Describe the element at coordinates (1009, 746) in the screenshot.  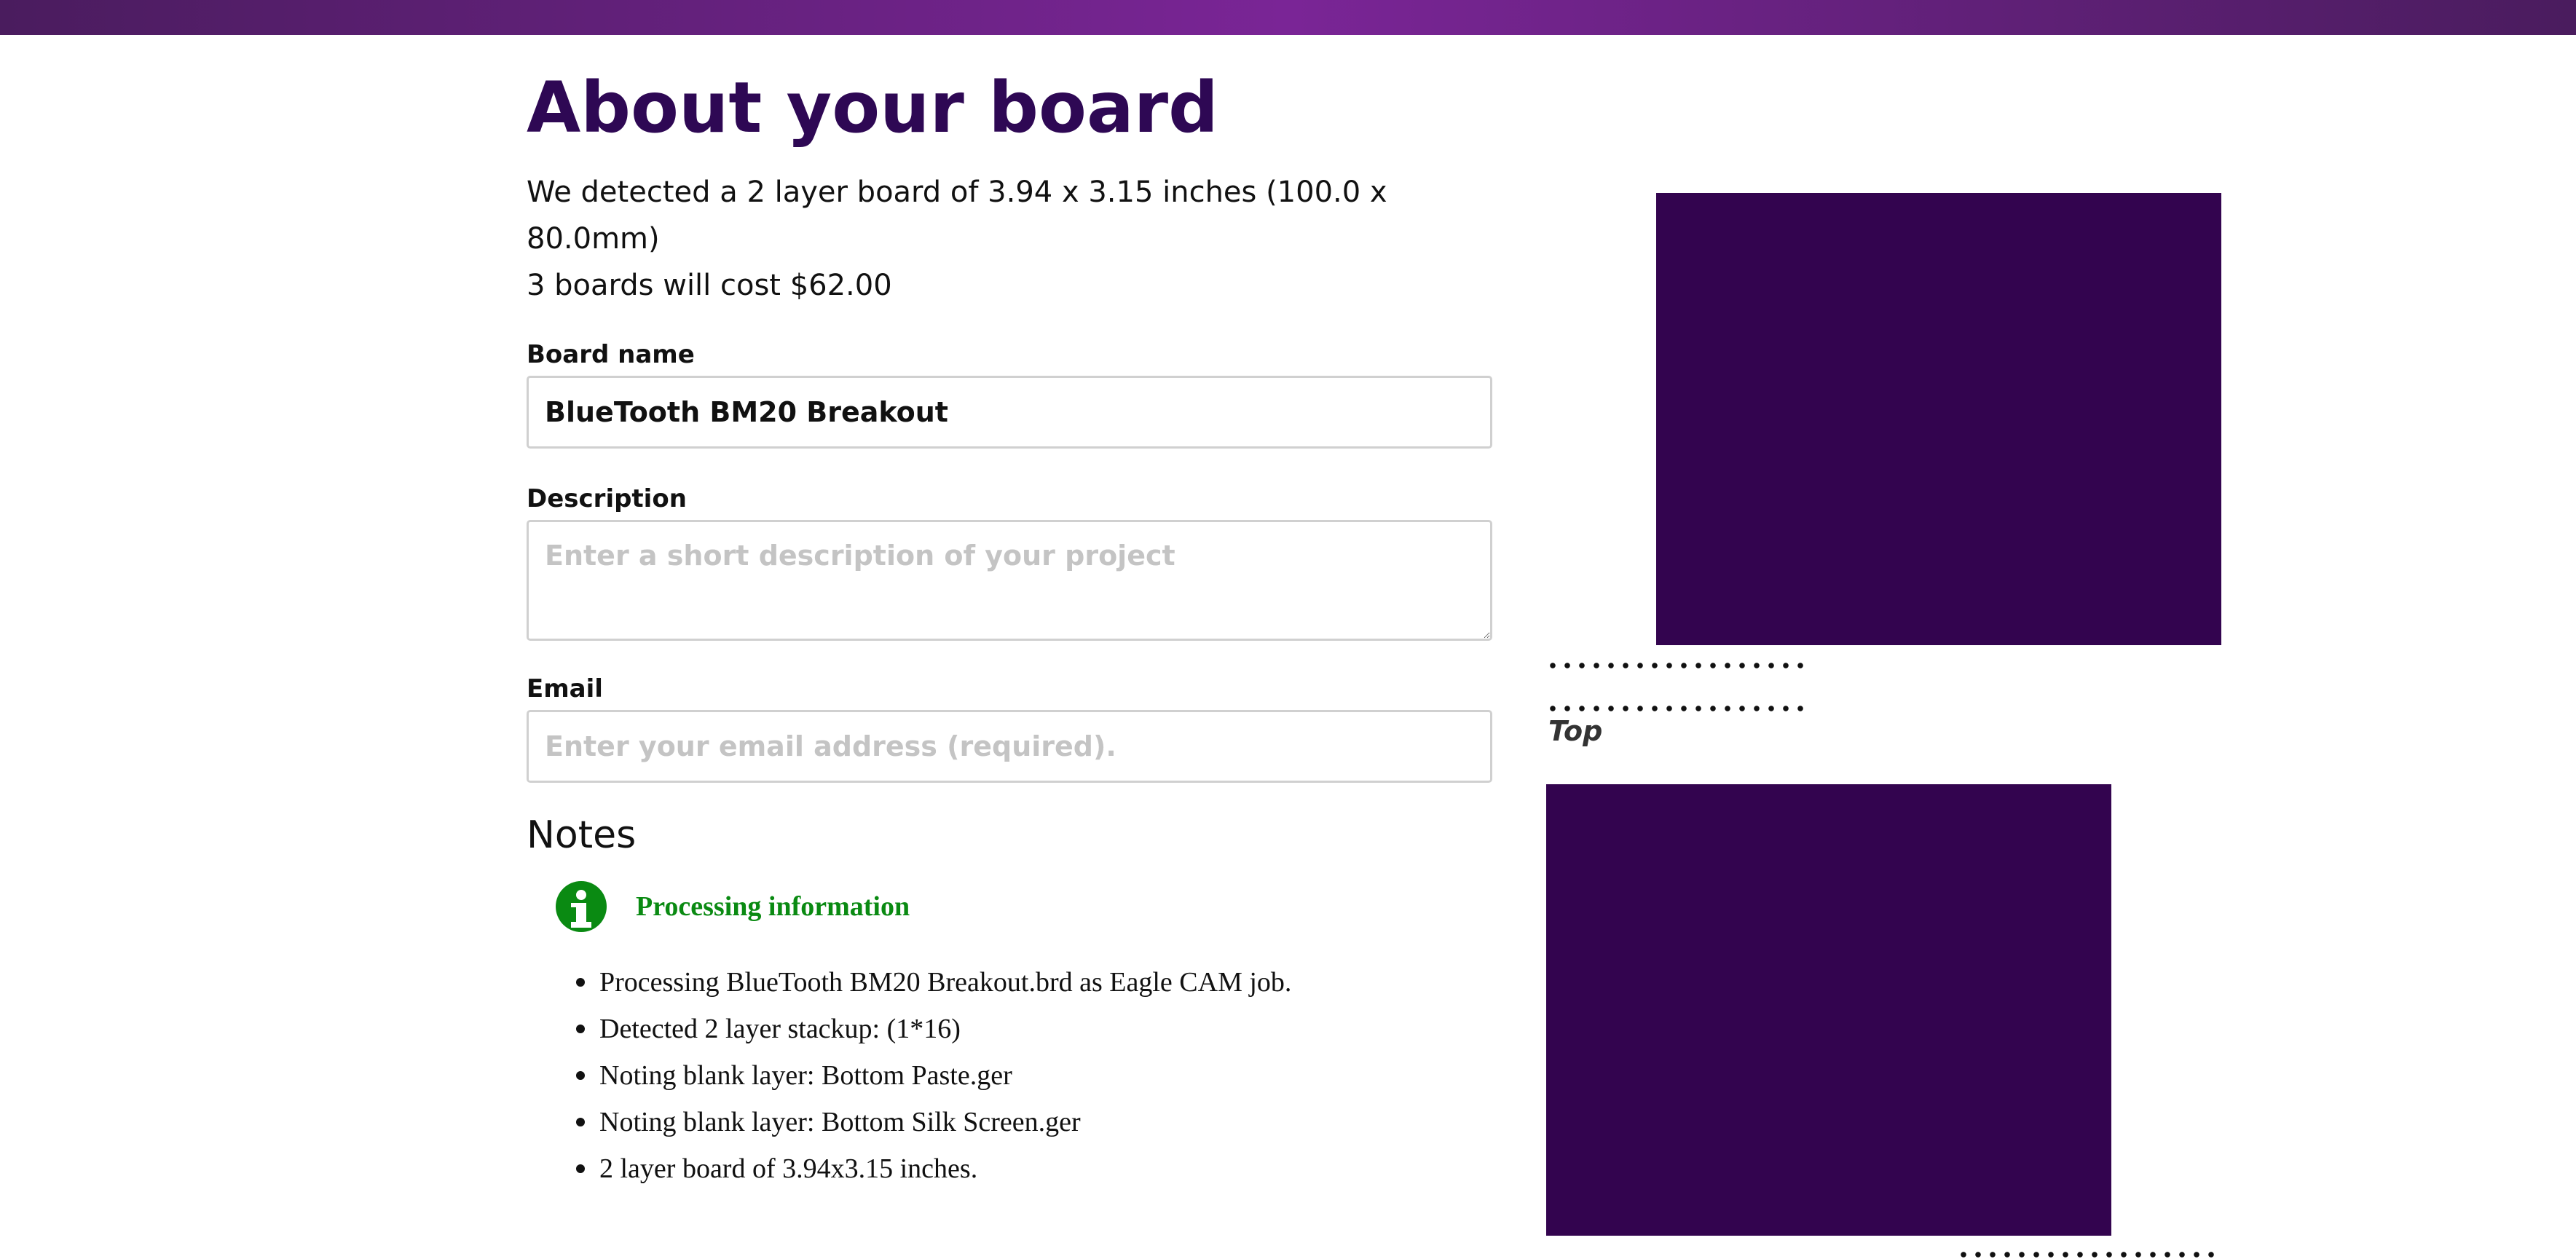
I see `email-input` at that location.